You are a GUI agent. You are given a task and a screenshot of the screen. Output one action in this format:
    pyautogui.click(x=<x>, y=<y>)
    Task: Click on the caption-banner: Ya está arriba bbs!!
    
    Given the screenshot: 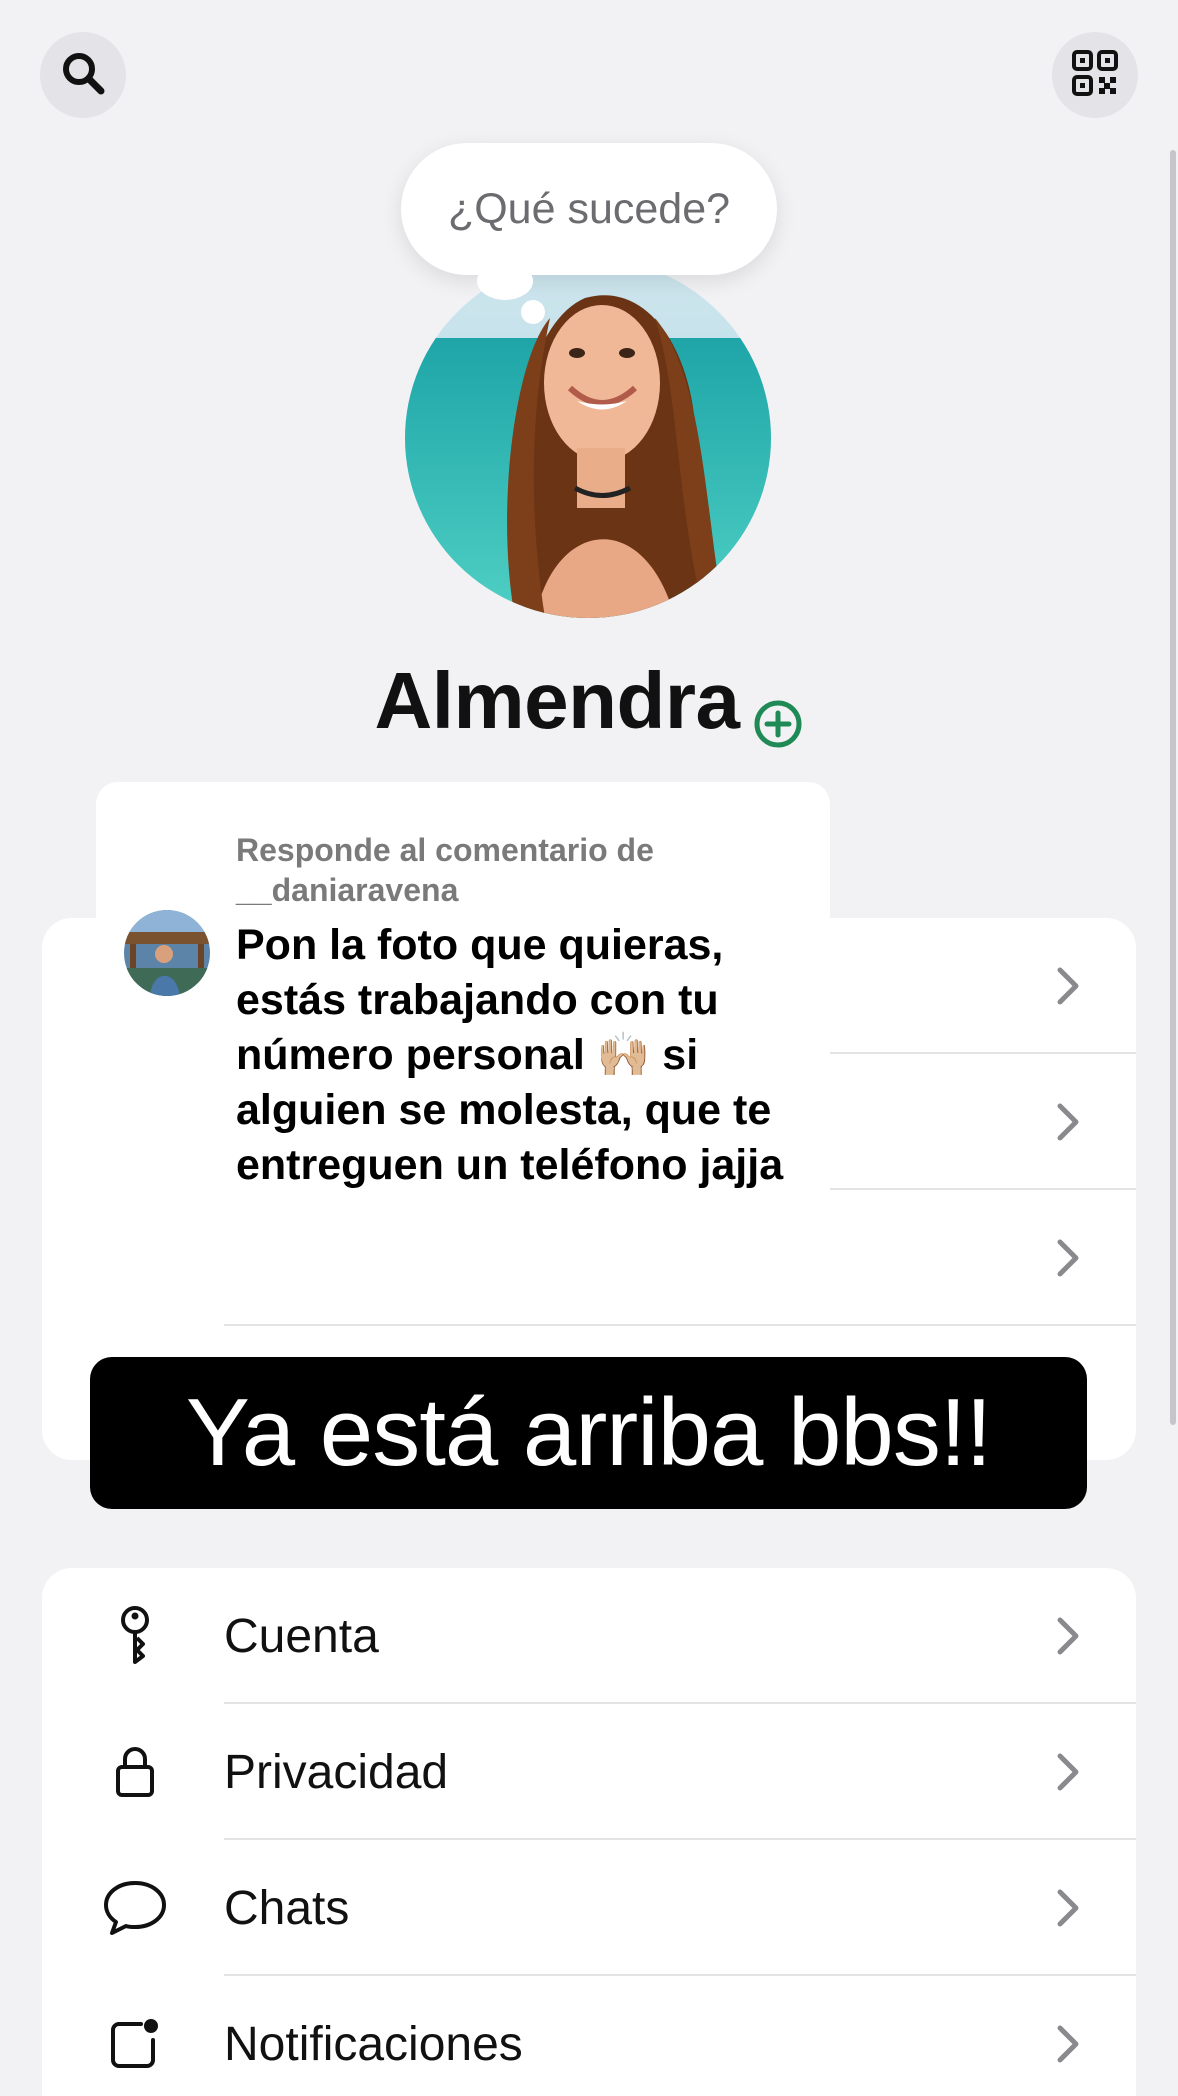 What is the action you would take?
    pyautogui.click(x=588, y=1433)
    